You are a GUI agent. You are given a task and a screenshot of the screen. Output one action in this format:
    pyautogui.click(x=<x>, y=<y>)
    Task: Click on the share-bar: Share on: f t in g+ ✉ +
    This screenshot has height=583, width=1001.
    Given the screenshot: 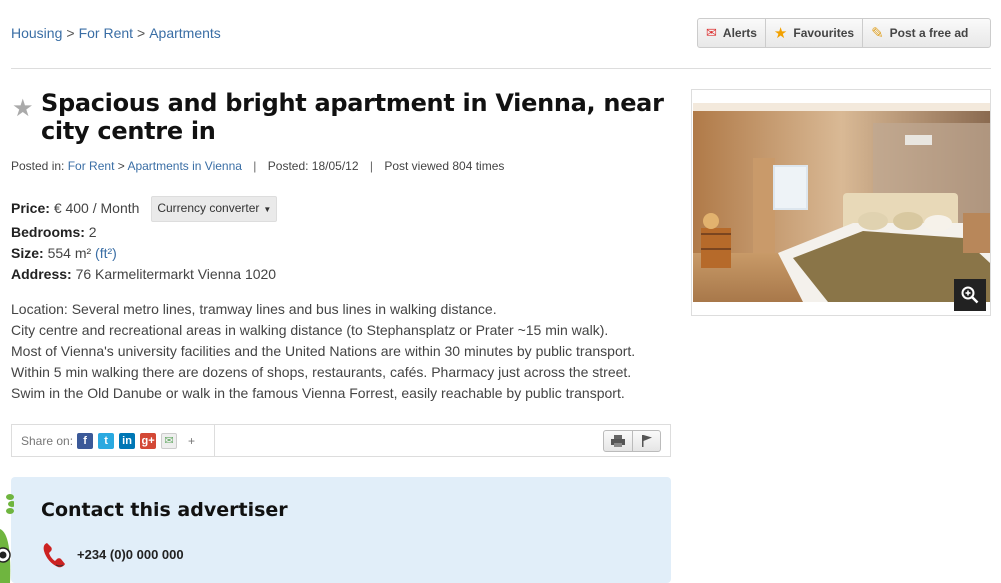 What is the action you would take?
    pyautogui.click(x=341, y=440)
    